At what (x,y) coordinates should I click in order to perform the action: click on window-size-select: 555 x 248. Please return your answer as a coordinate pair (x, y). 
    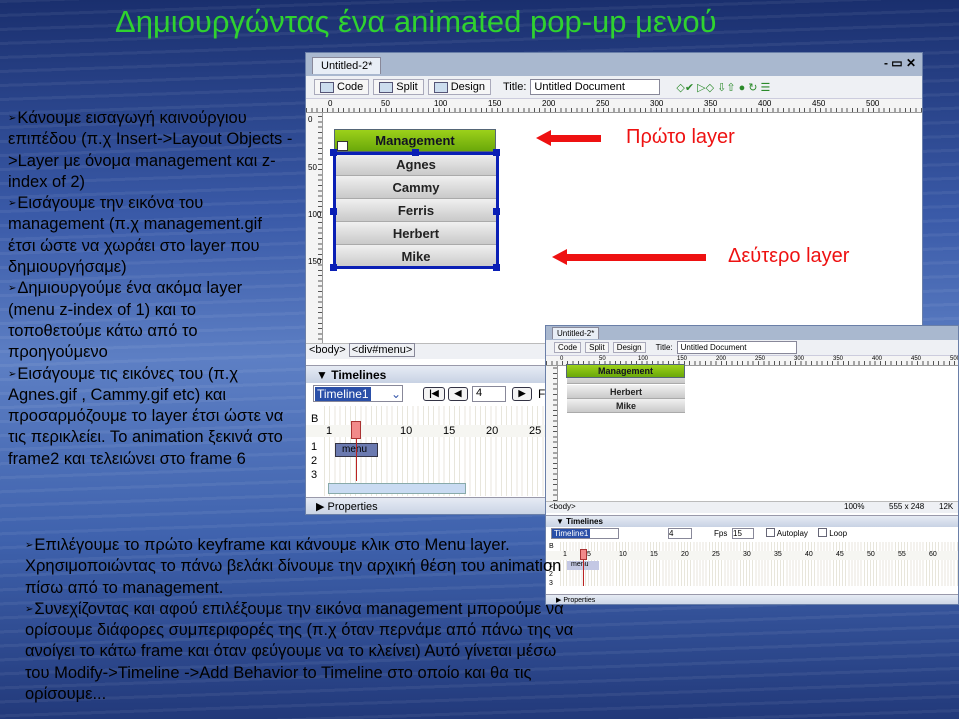
    Looking at the image, I should click on (906, 506).